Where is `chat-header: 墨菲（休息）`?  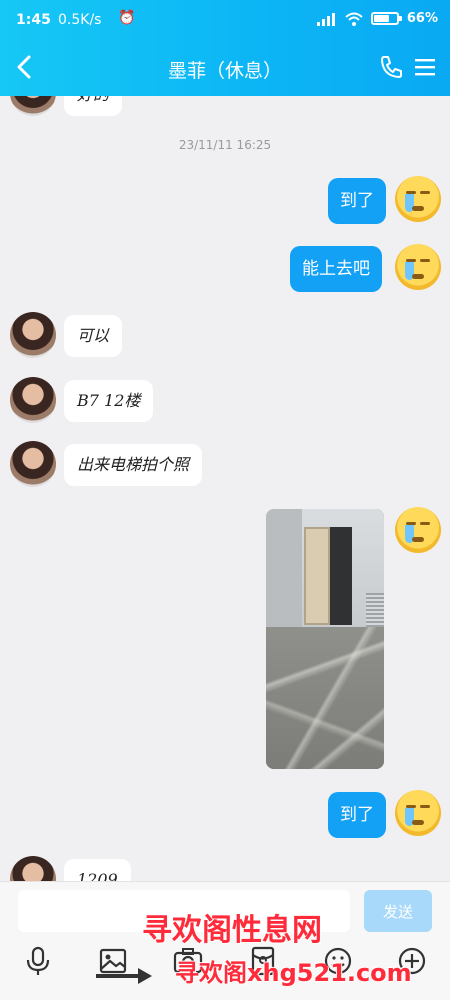
chat-header: 墨菲（休息） is located at coordinates (225, 68).